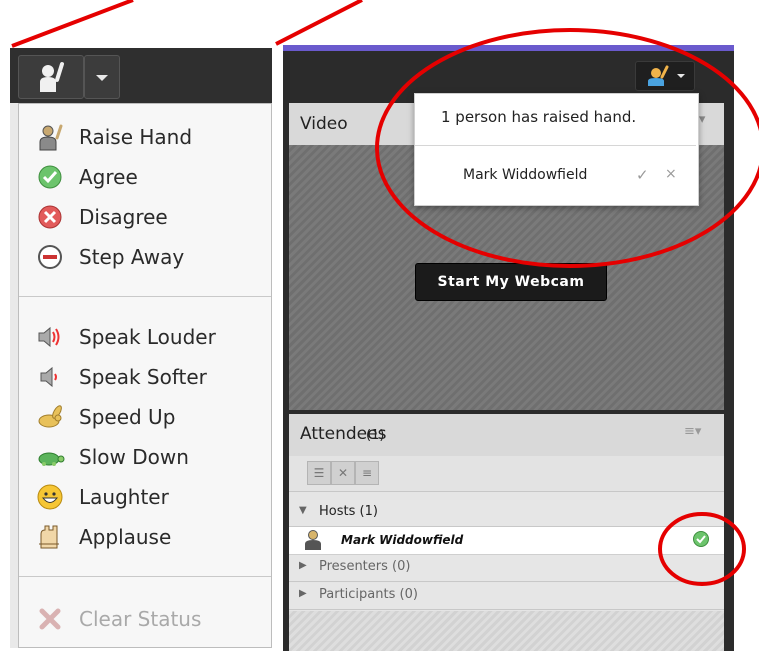 The width and height of the screenshot is (759, 651). Describe the element at coordinates (375, 435) in the screenshot. I see `attendees-count: (1)` at that location.